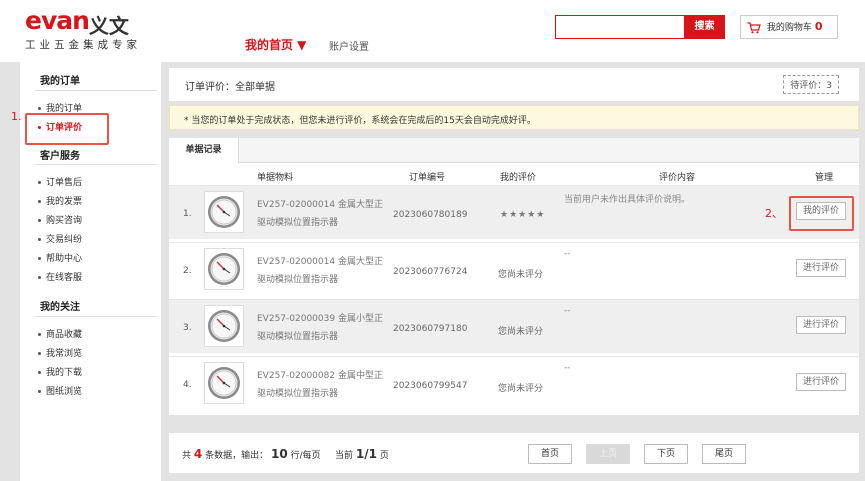  What do you see at coordinates (187, 385) in the screenshot?
I see `row-index: 4.` at bounding box center [187, 385].